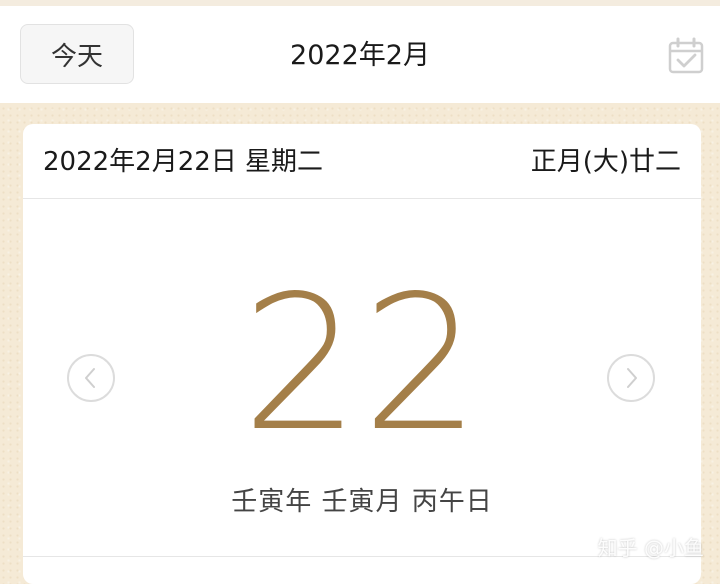 Image resolution: width=720 pixels, height=584 pixels. Describe the element at coordinates (360, 56) in the screenshot. I see `month-title: 2022年2月` at that location.